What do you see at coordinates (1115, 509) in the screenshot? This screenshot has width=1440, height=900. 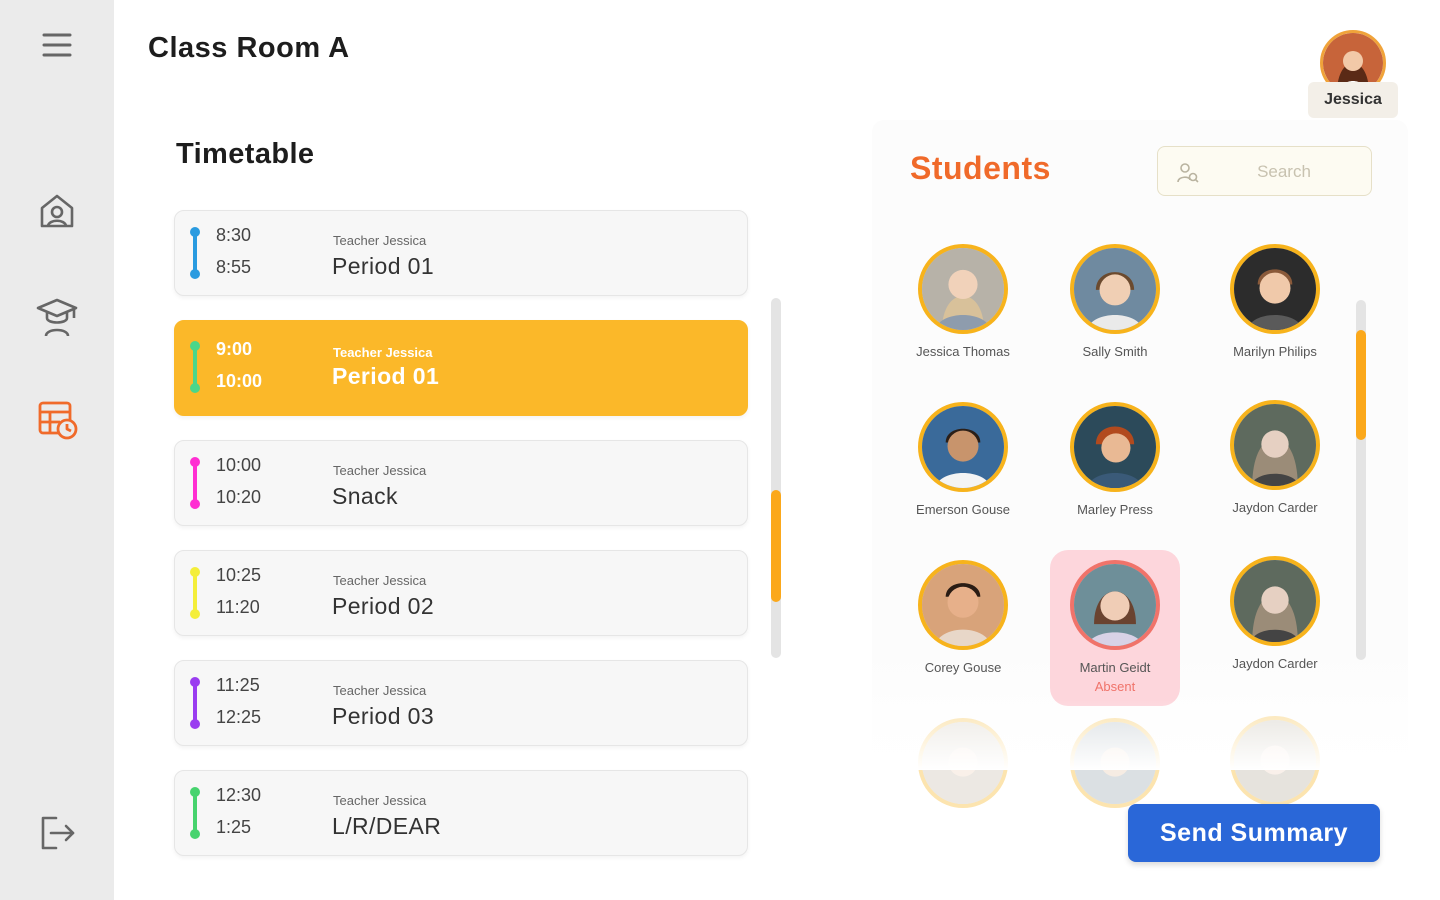 I see `student-name: Marley Press` at bounding box center [1115, 509].